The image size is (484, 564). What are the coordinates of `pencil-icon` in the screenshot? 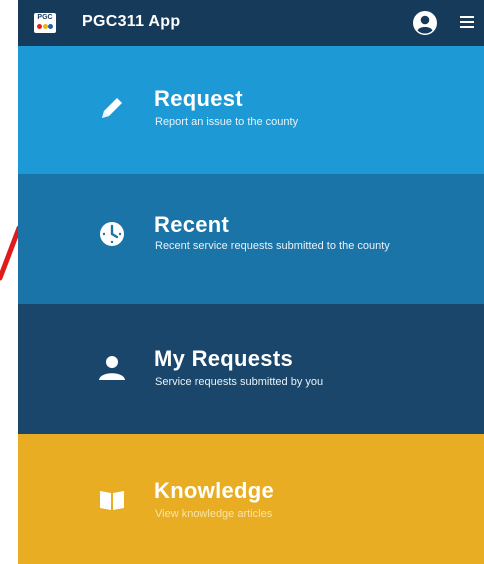 It's located at (112, 108).